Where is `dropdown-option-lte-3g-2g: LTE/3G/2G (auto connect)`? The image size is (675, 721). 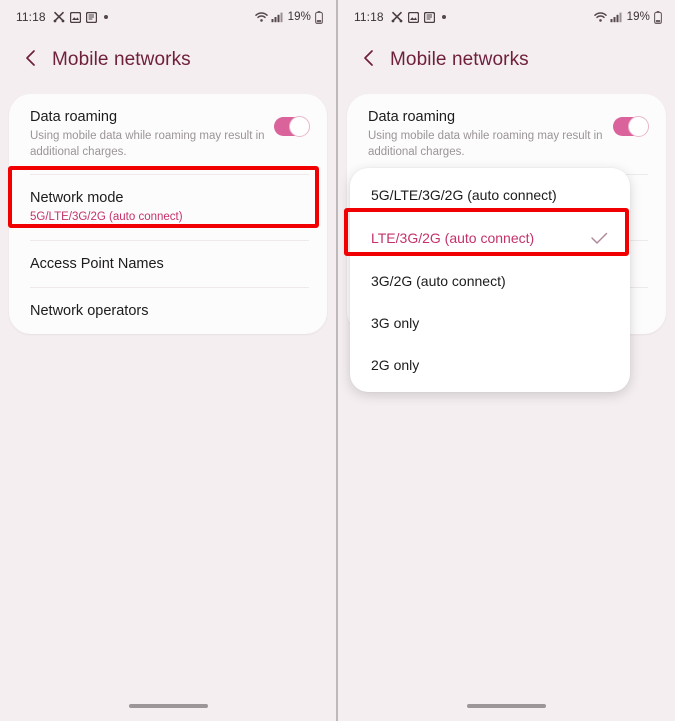 dropdown-option-lte-3g-2g: LTE/3G/2G (auto connect) is located at coordinates (490, 238).